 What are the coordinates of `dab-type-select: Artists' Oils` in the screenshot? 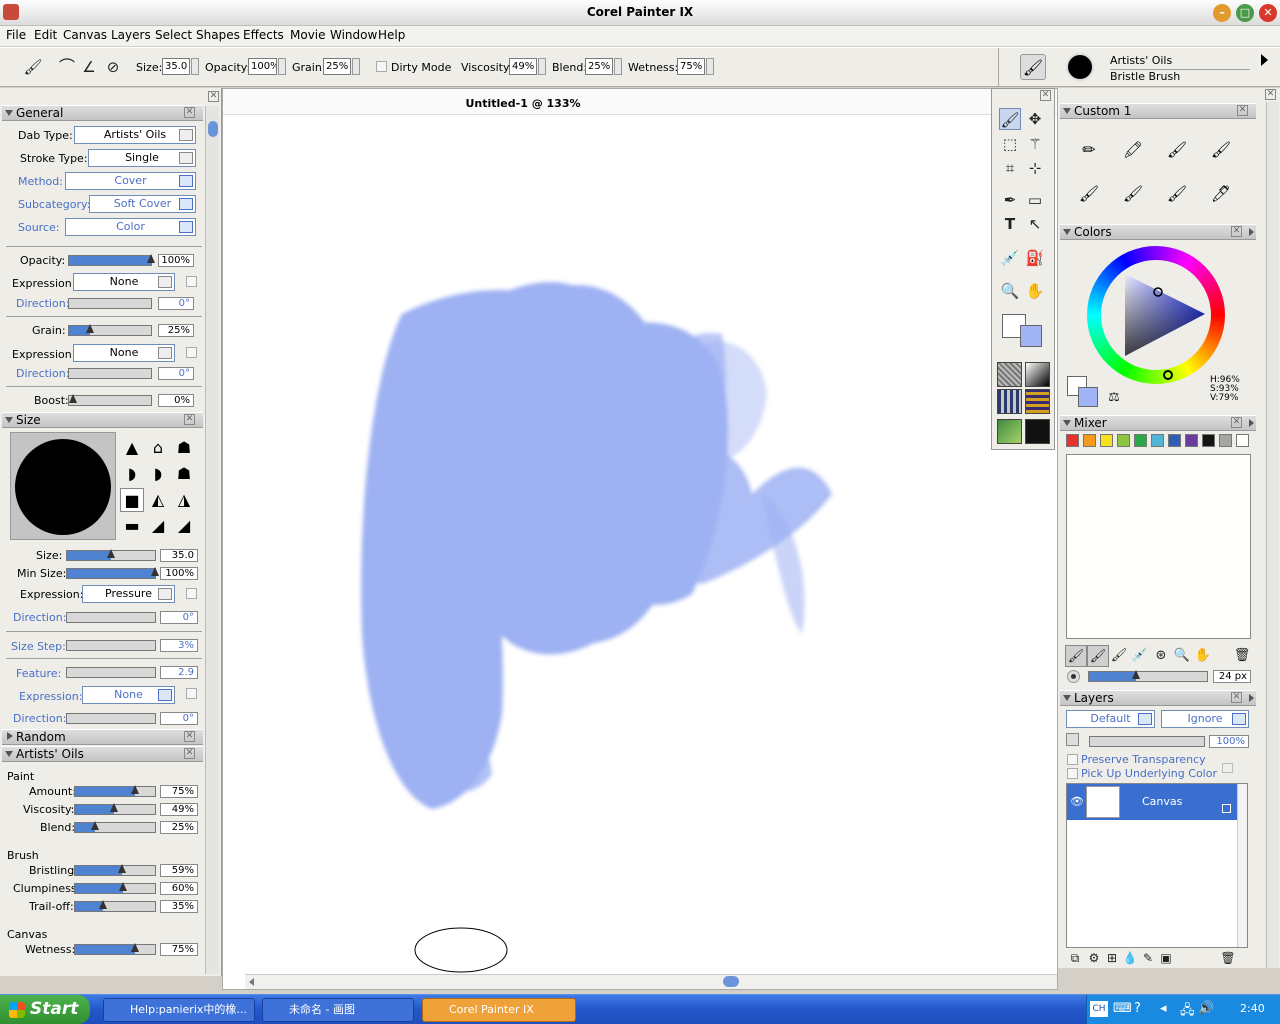 It's located at (135, 135).